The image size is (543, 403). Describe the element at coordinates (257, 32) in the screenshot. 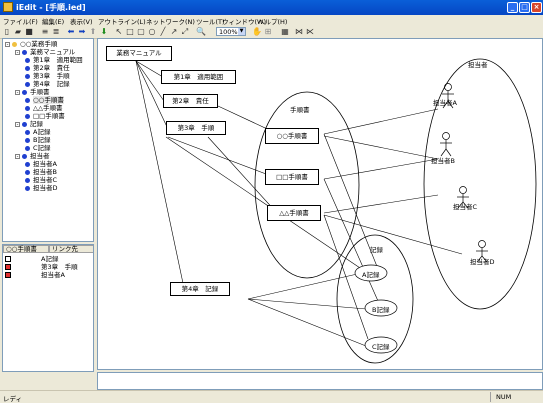

I see `hand-icon: ✋` at that location.